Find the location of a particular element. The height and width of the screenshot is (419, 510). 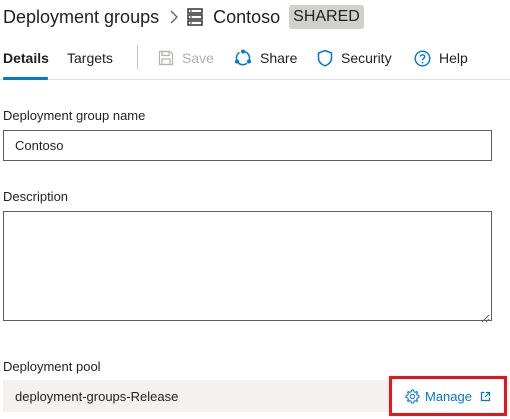

manage-label: Manage is located at coordinates (448, 396).